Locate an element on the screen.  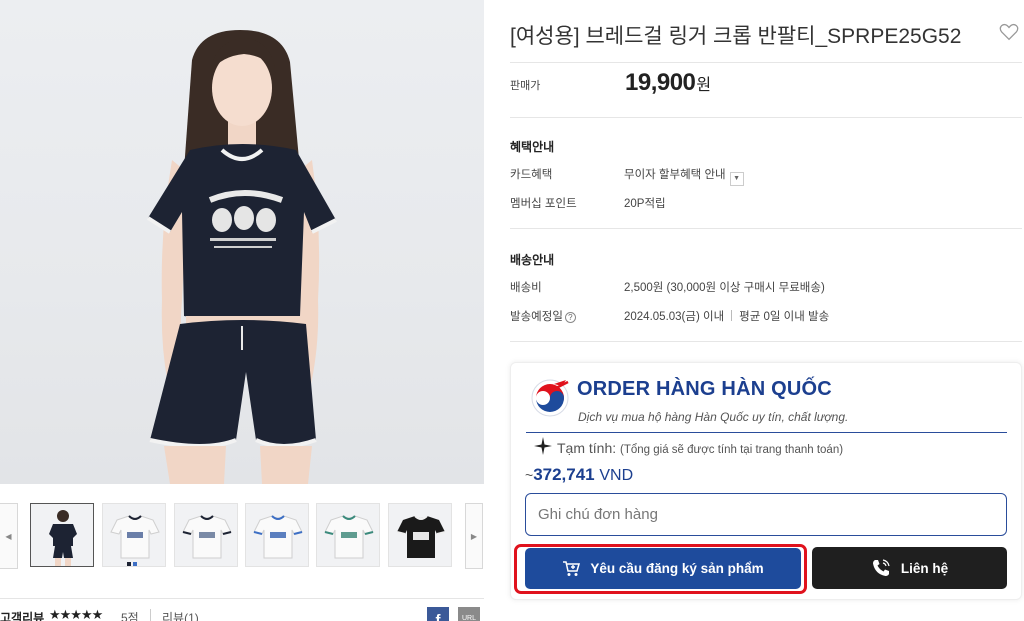
contact-button: Liên hệ is located at coordinates (909, 568).